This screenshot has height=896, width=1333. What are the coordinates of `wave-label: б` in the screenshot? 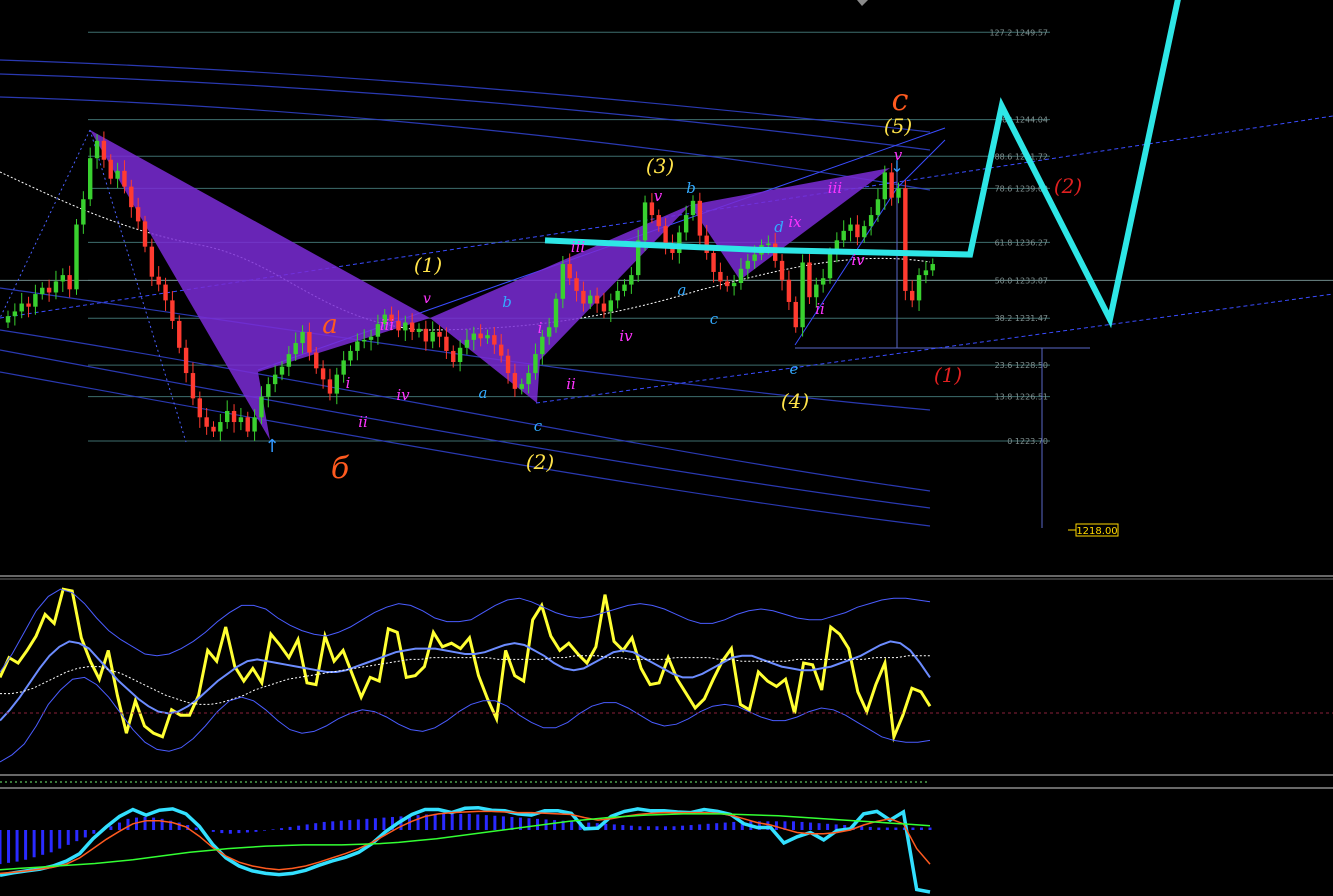 It's located at (340, 468).